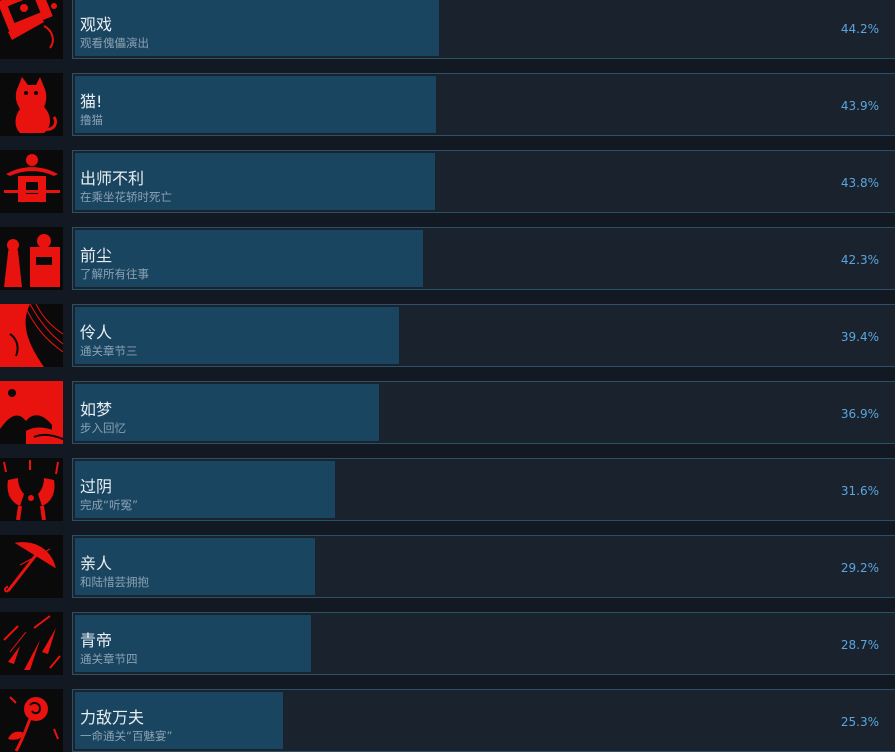 The height and width of the screenshot is (752, 895). I want to click on achievement-percent: 44.2%, so click(859, 29).